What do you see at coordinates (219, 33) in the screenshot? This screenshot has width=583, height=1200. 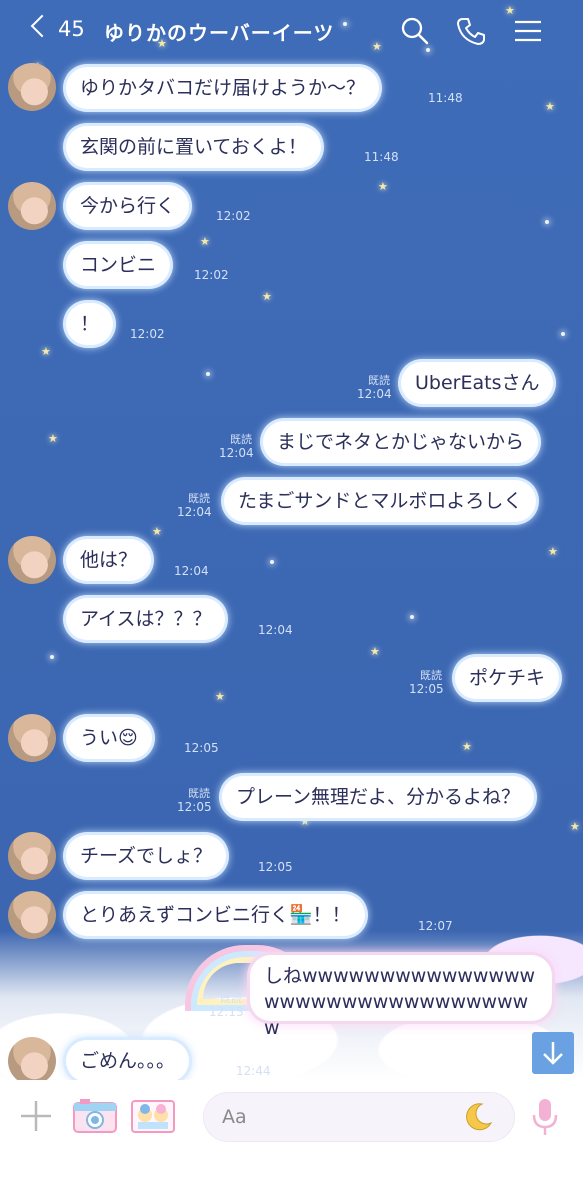 I see `chat-title: ゆりかのウーバーイーツ` at bounding box center [219, 33].